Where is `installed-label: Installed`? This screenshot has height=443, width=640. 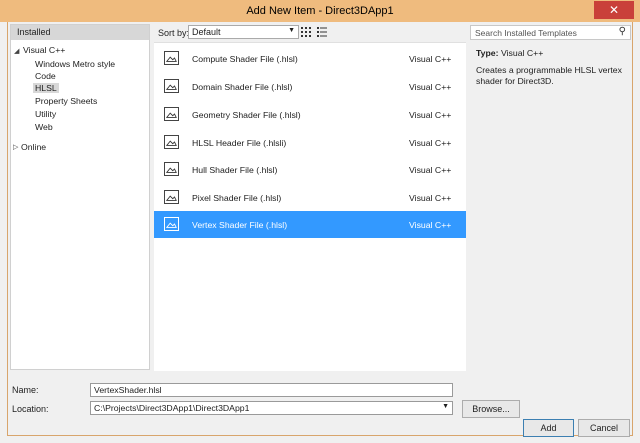
installed-label: Installed is located at coordinates (34, 32).